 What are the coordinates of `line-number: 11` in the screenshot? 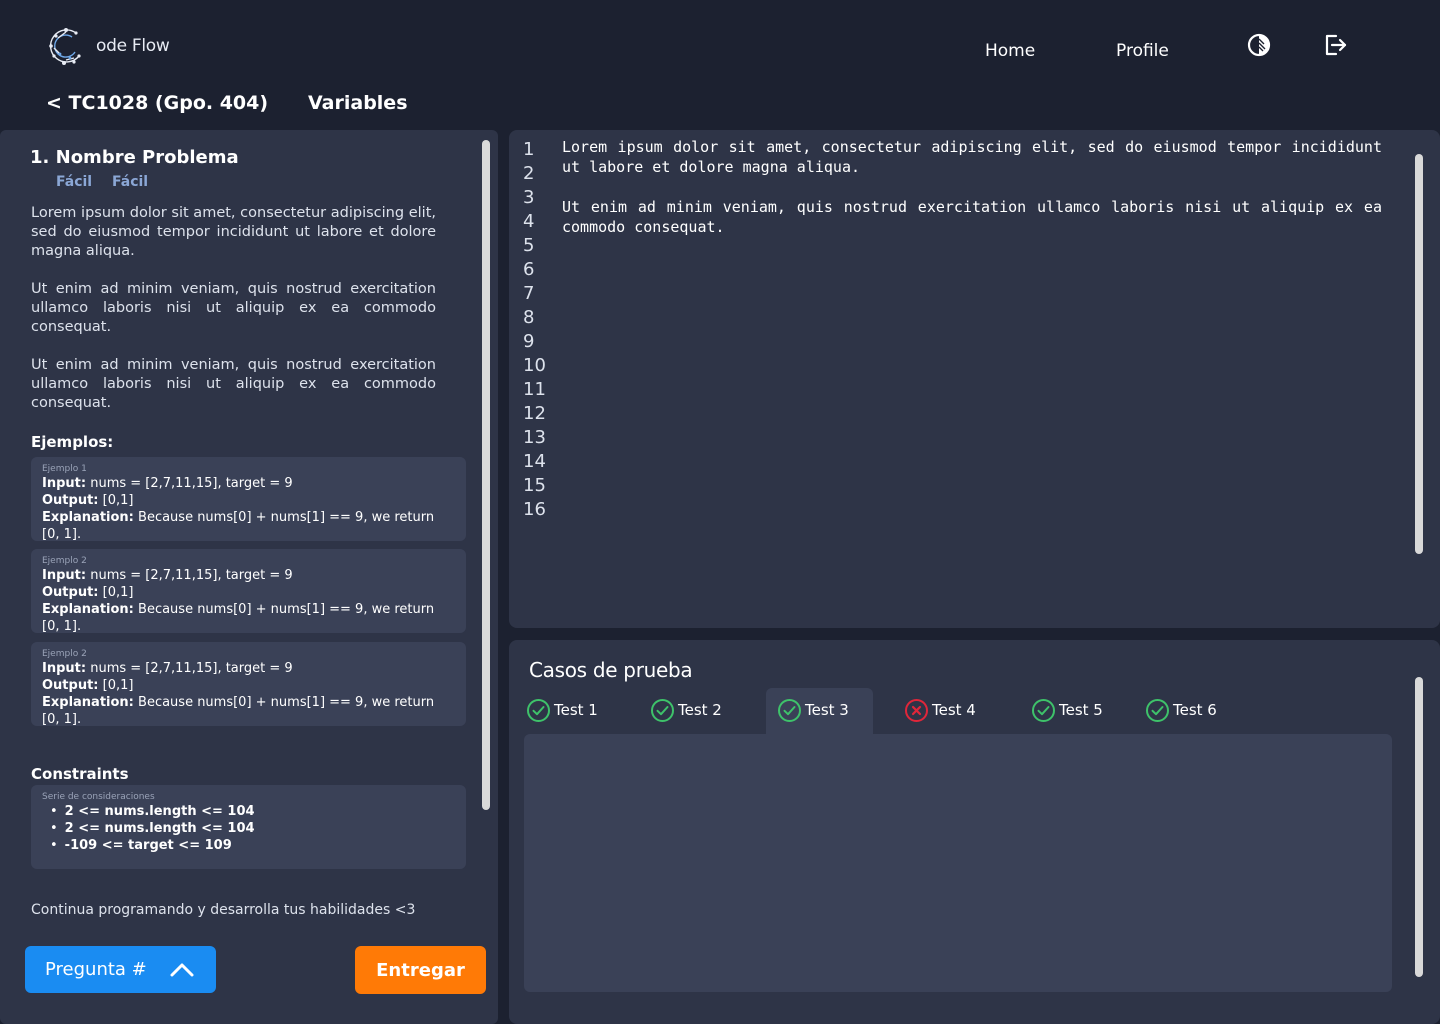 It's located at (534, 389).